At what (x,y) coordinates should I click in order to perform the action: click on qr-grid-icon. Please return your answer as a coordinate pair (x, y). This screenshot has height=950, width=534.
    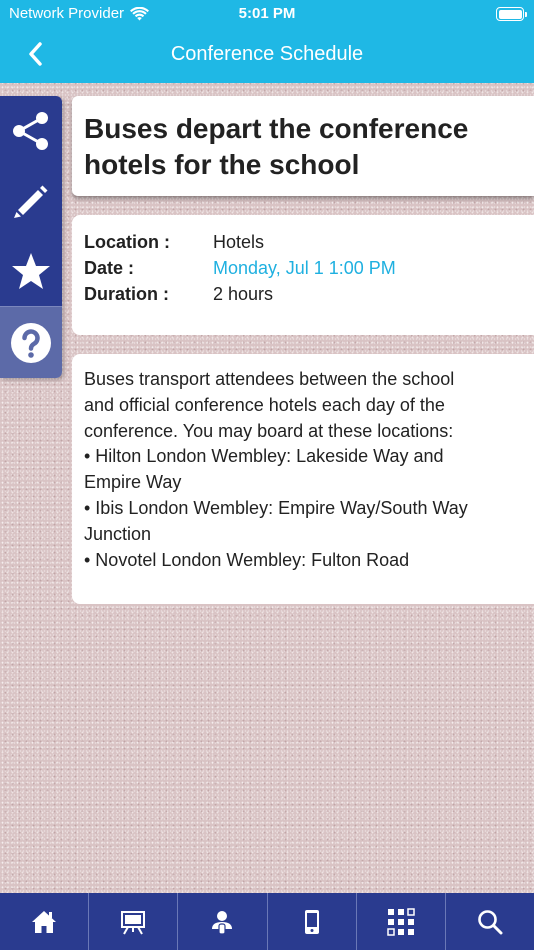
    Looking at the image, I should click on (401, 921).